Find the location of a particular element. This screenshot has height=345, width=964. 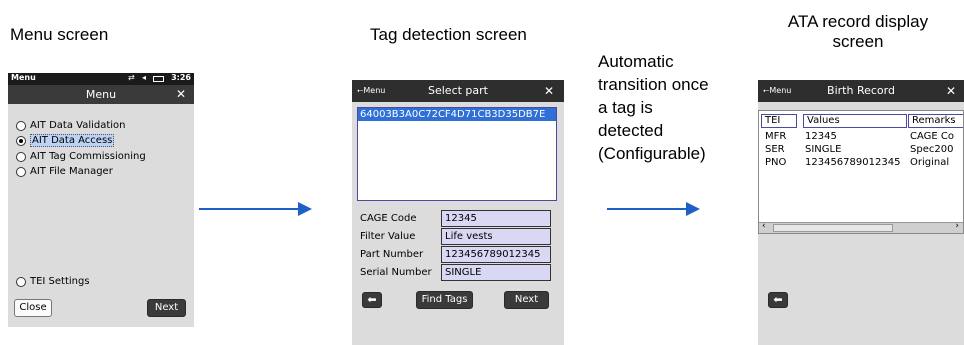

cell-value: 12345 is located at coordinates (821, 136).